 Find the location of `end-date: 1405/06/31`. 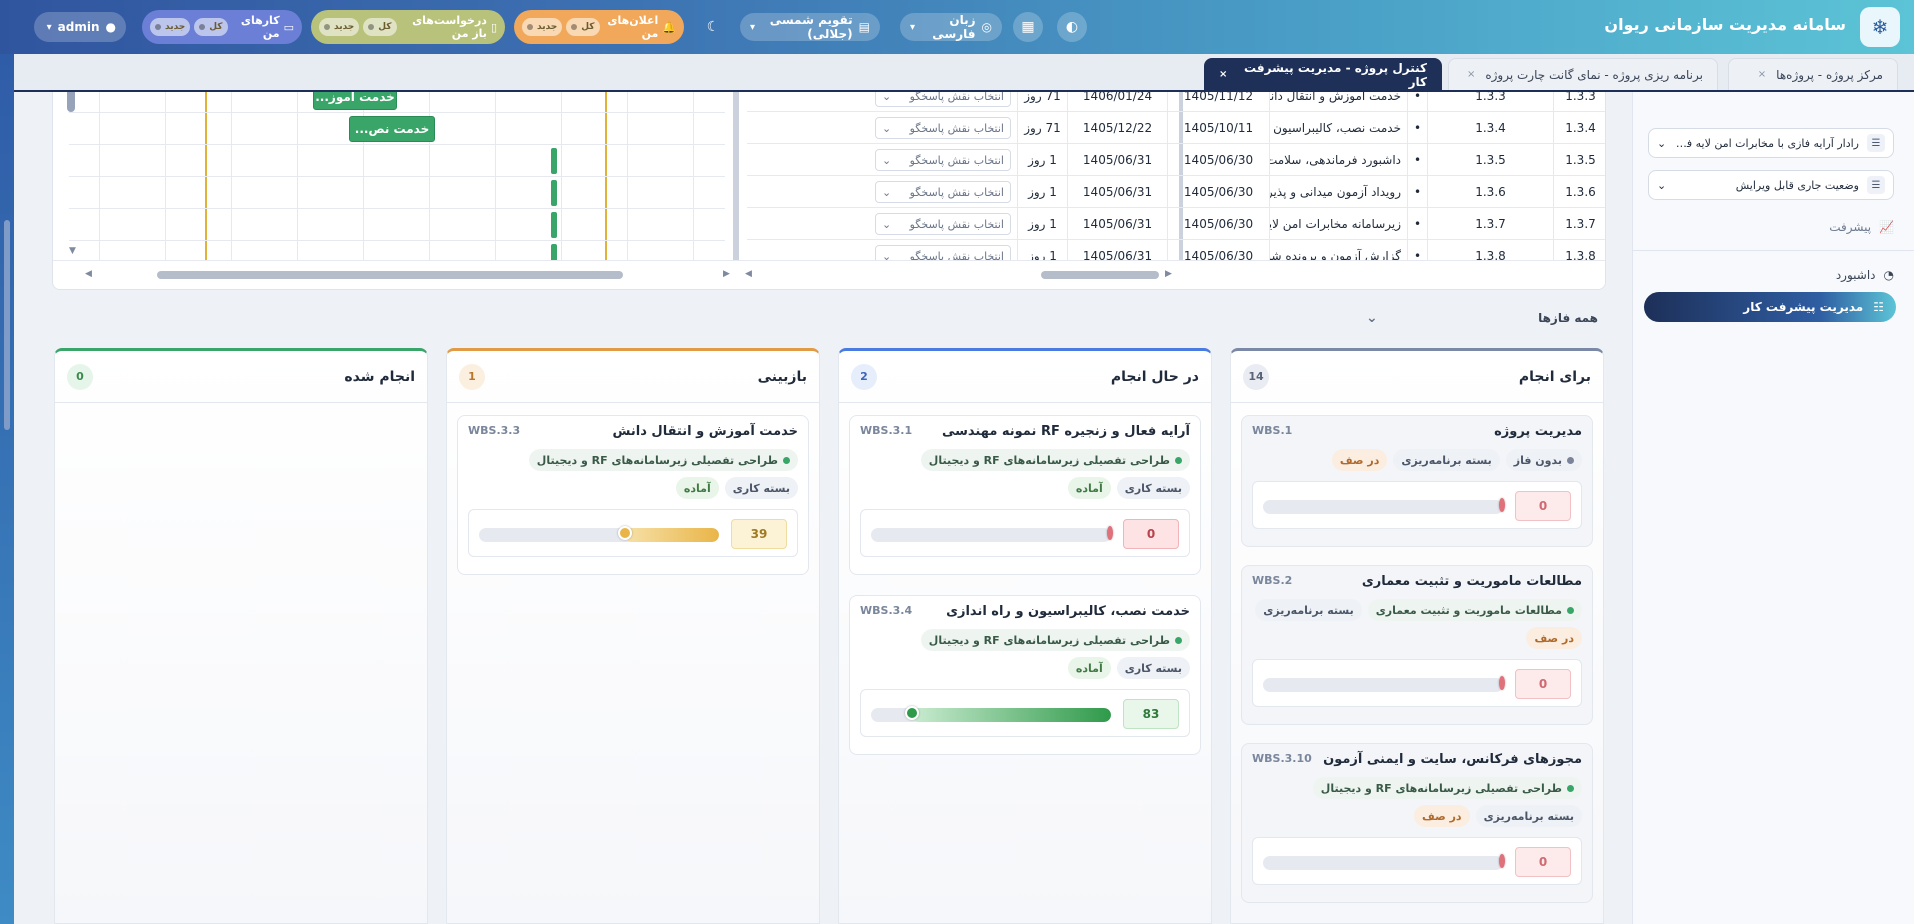

end-date: 1405/06/31 is located at coordinates (1117, 192).